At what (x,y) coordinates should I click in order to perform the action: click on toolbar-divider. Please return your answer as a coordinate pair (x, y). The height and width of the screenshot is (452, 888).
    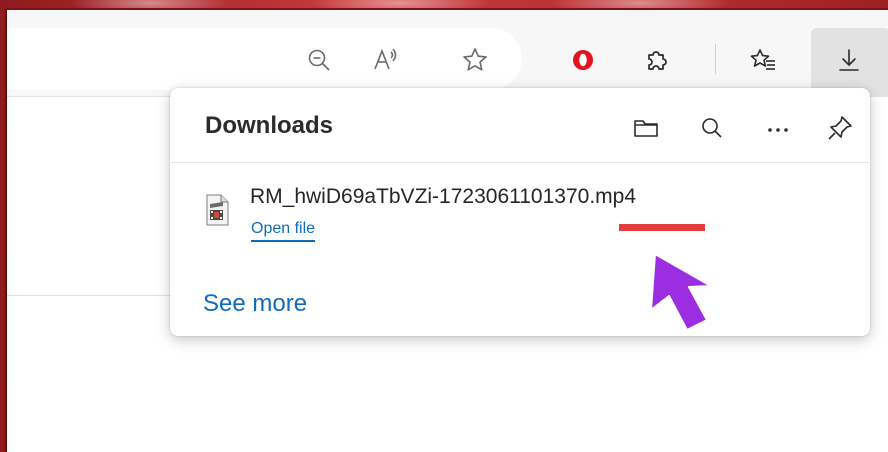
    Looking at the image, I should click on (715, 59).